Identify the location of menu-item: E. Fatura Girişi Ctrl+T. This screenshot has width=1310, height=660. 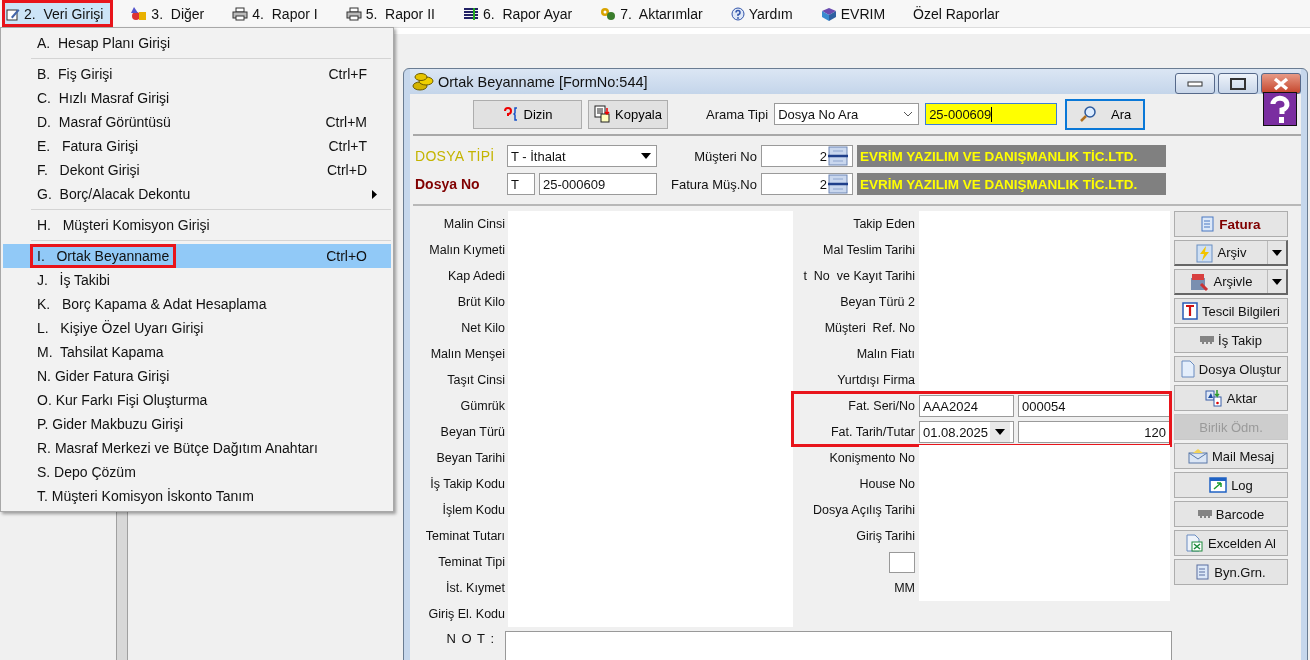
(197, 146).